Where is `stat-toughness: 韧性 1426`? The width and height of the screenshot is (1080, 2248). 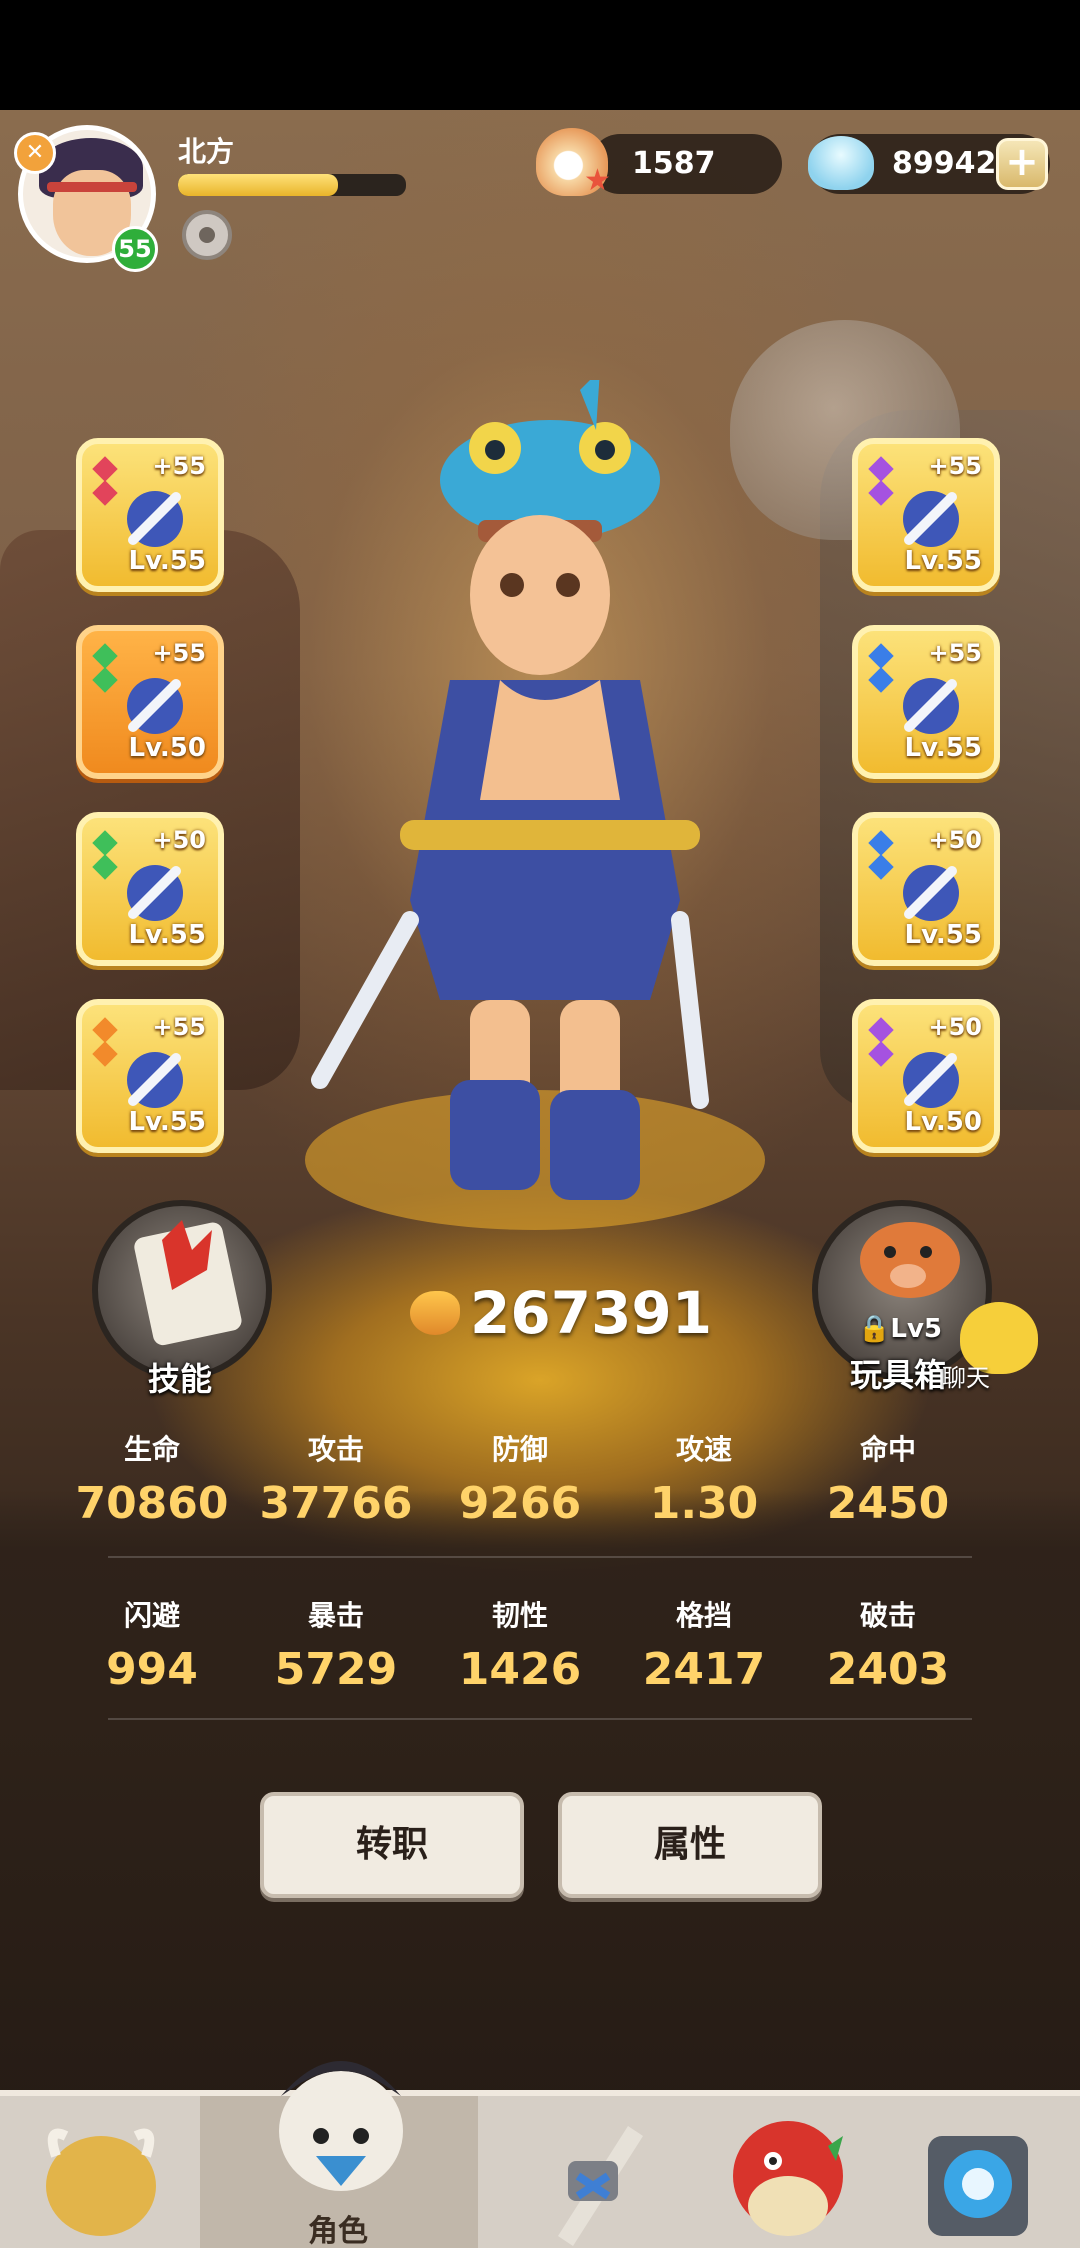 stat-toughness: 韧性 1426 is located at coordinates (520, 1644).